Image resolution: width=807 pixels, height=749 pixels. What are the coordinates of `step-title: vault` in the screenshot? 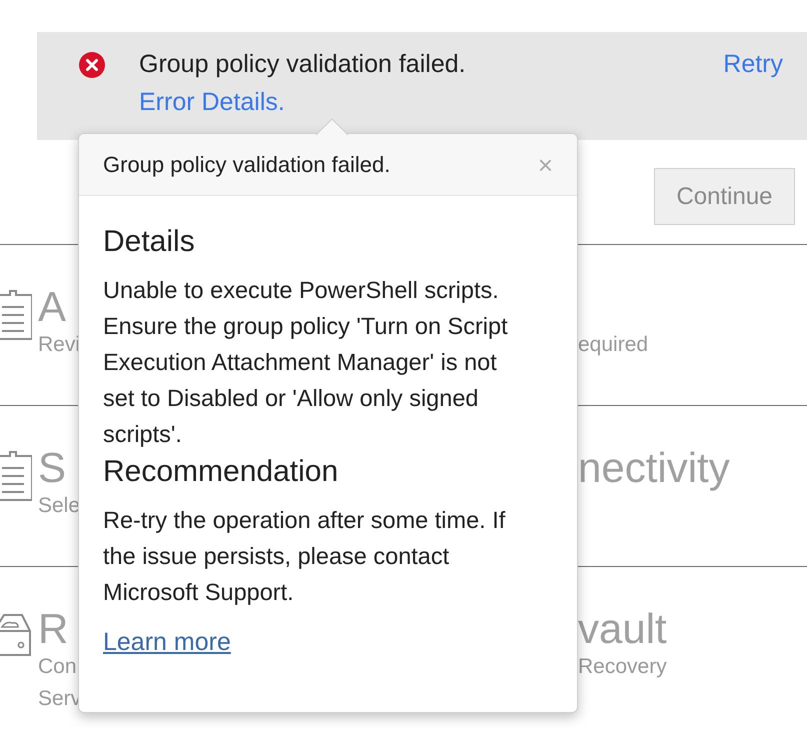 It's located at (622, 629).